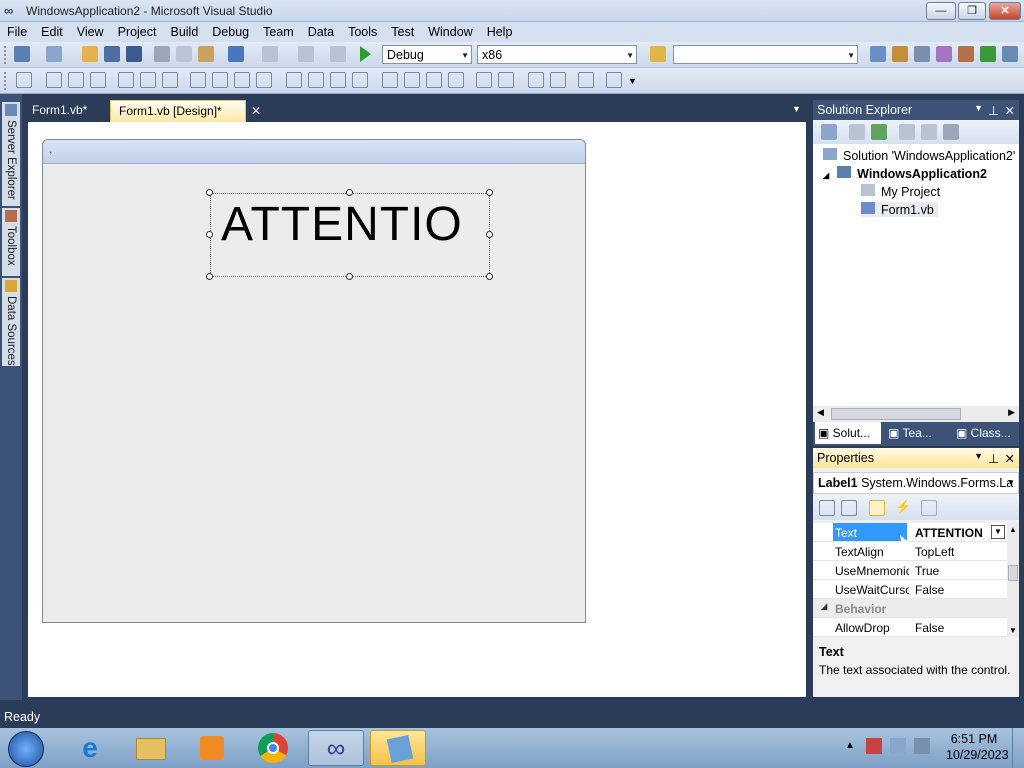  I want to click on lock-controls-icon, so click(614, 80).